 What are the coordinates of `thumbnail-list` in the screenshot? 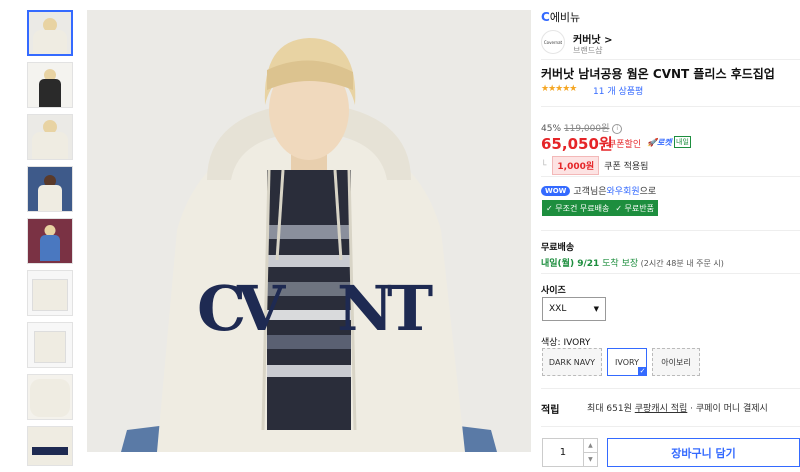 It's located at (51, 241).